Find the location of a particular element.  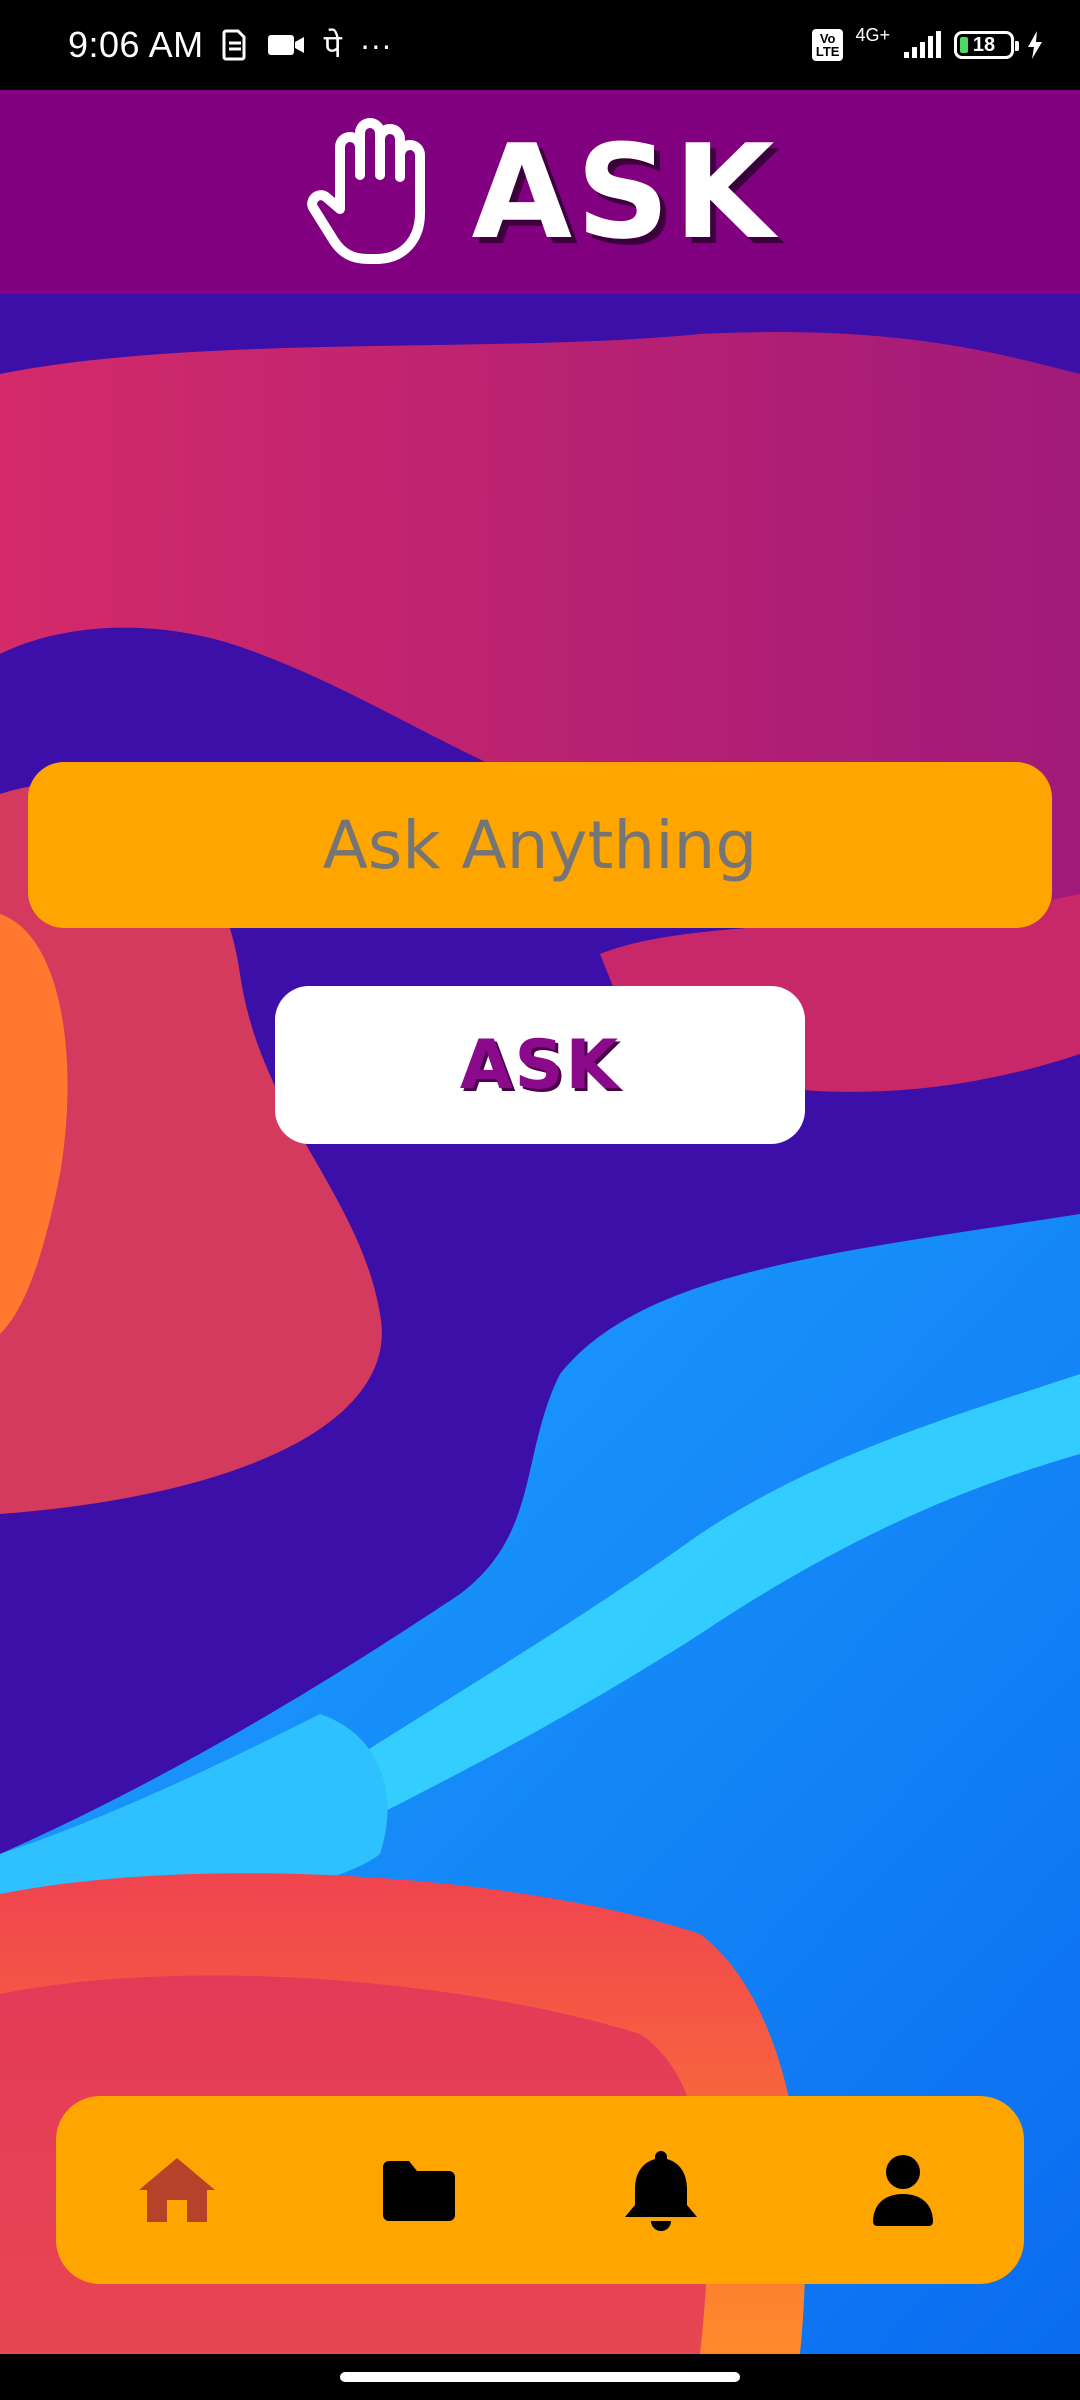

battery-percent: 18 is located at coordinates (984, 44).